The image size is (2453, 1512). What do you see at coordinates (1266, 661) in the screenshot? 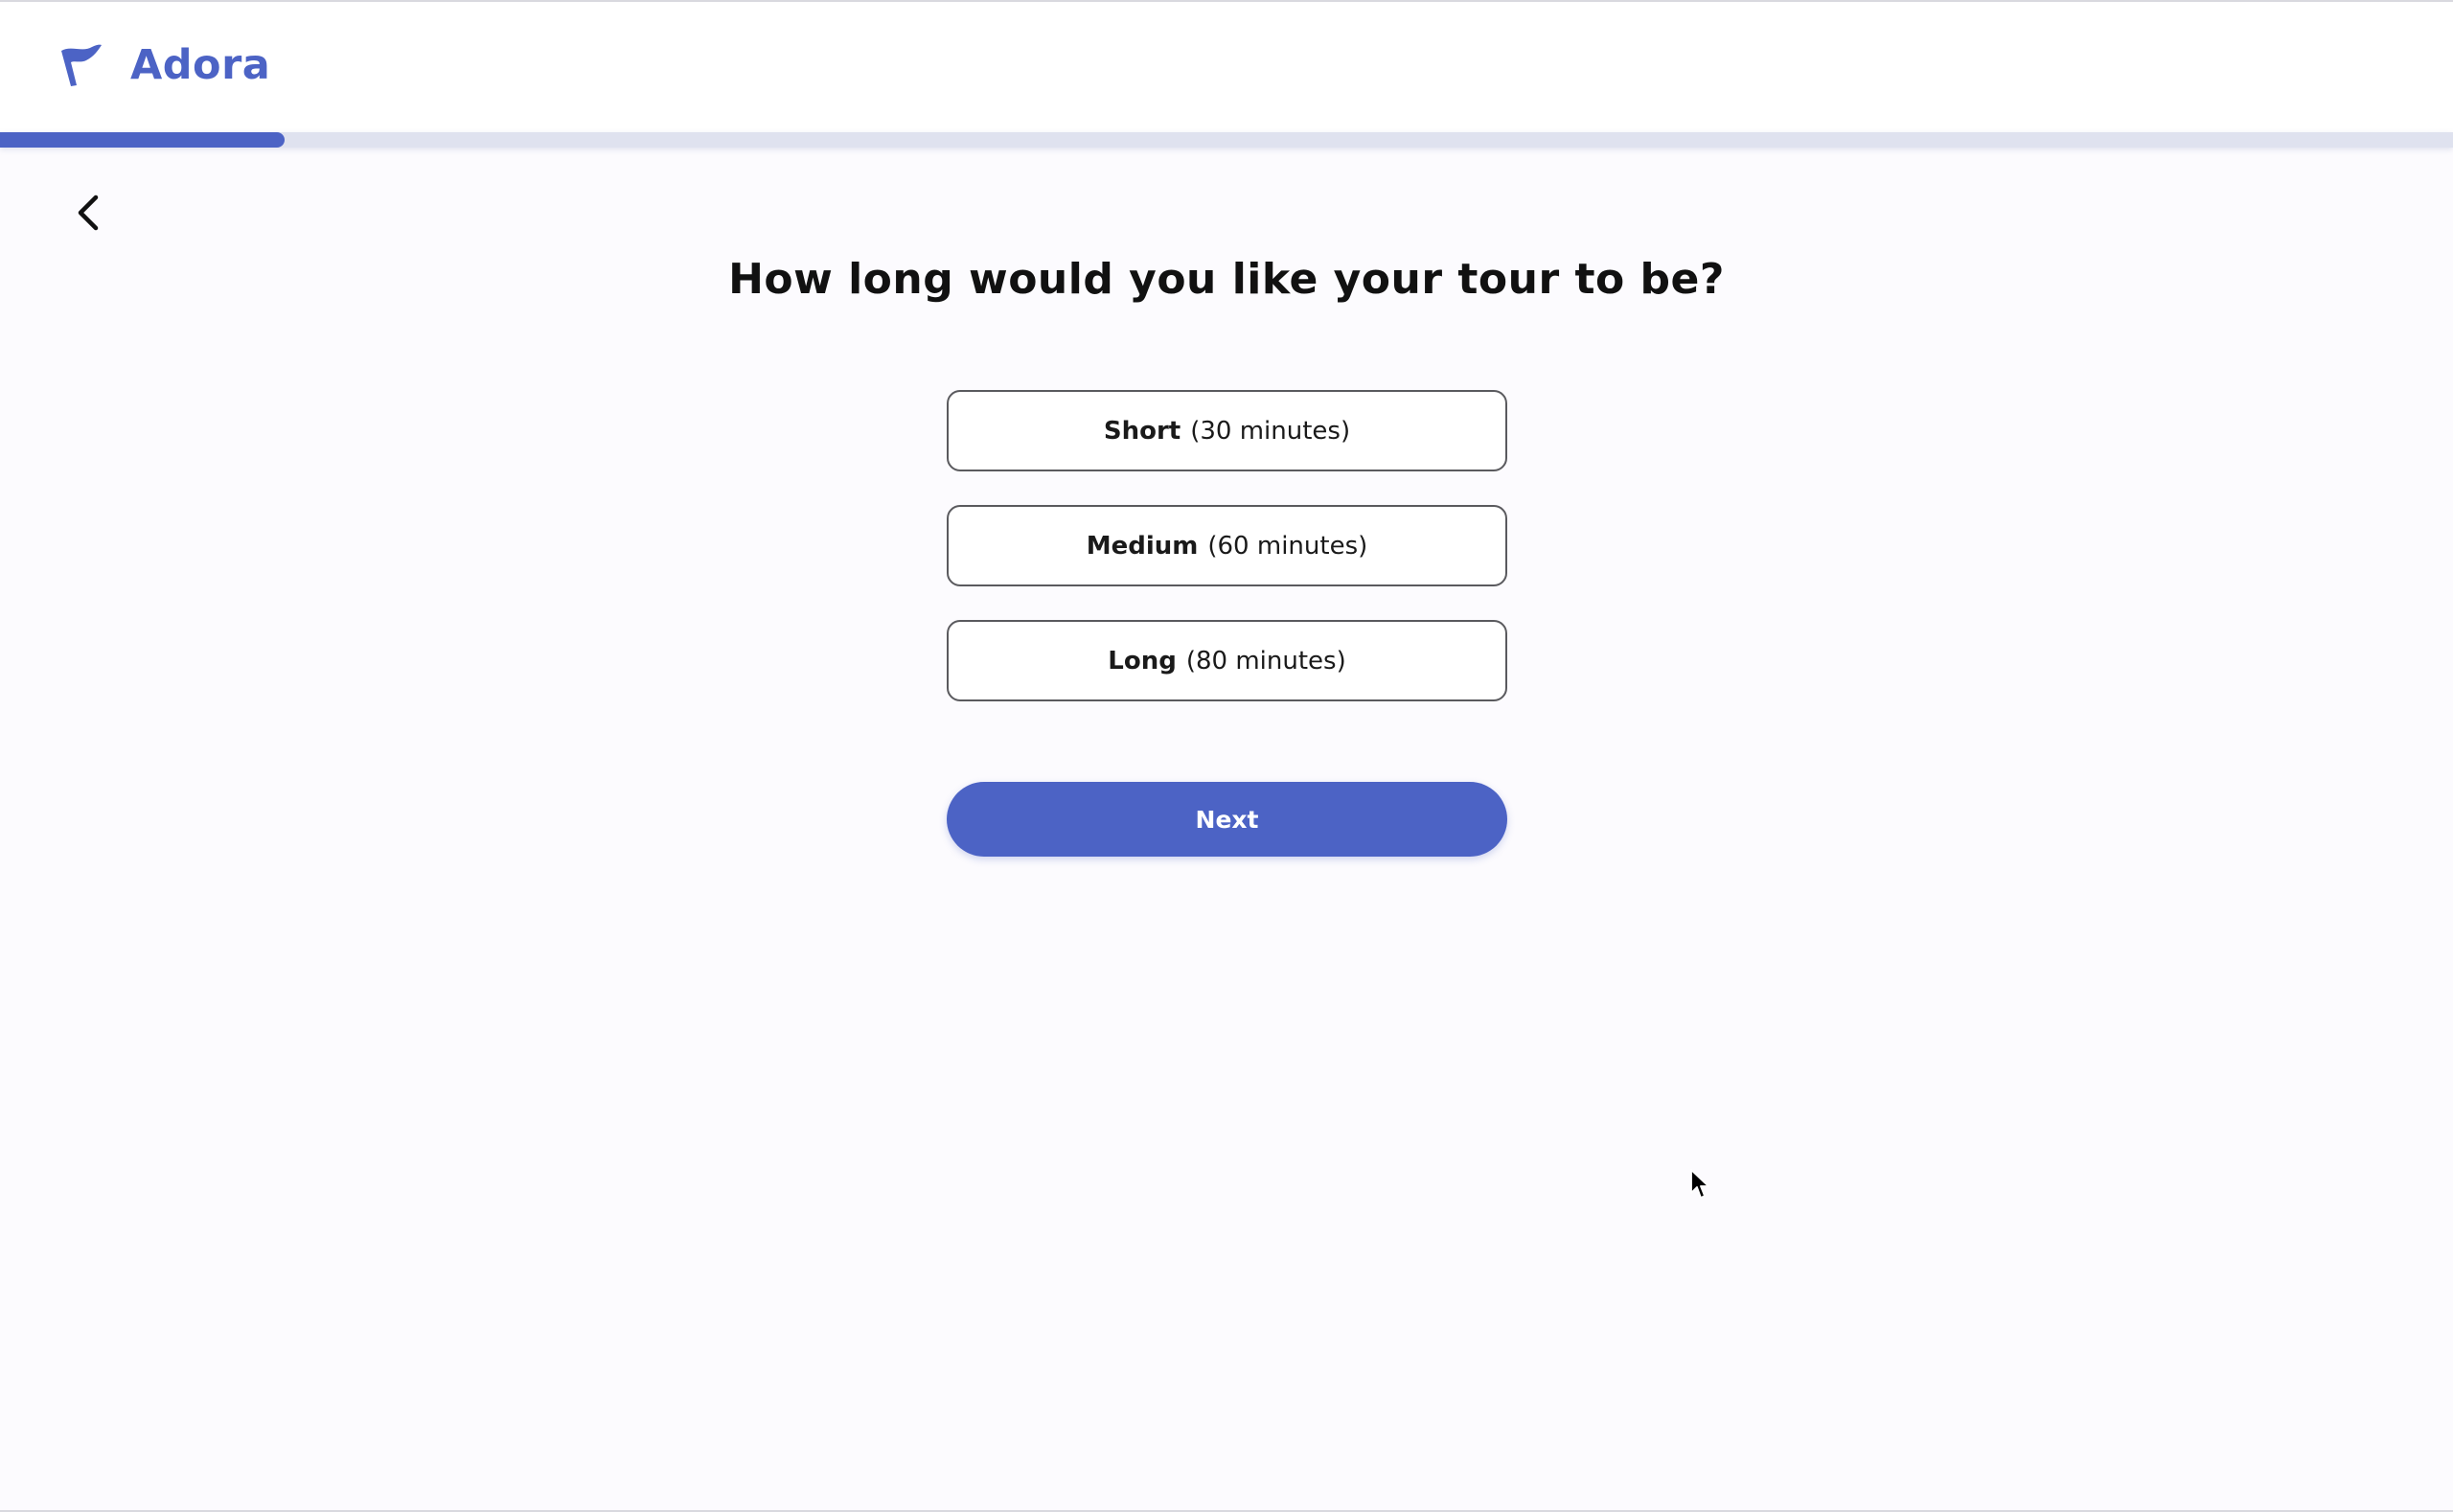
I see `option-detail: (80 minutes)` at bounding box center [1266, 661].